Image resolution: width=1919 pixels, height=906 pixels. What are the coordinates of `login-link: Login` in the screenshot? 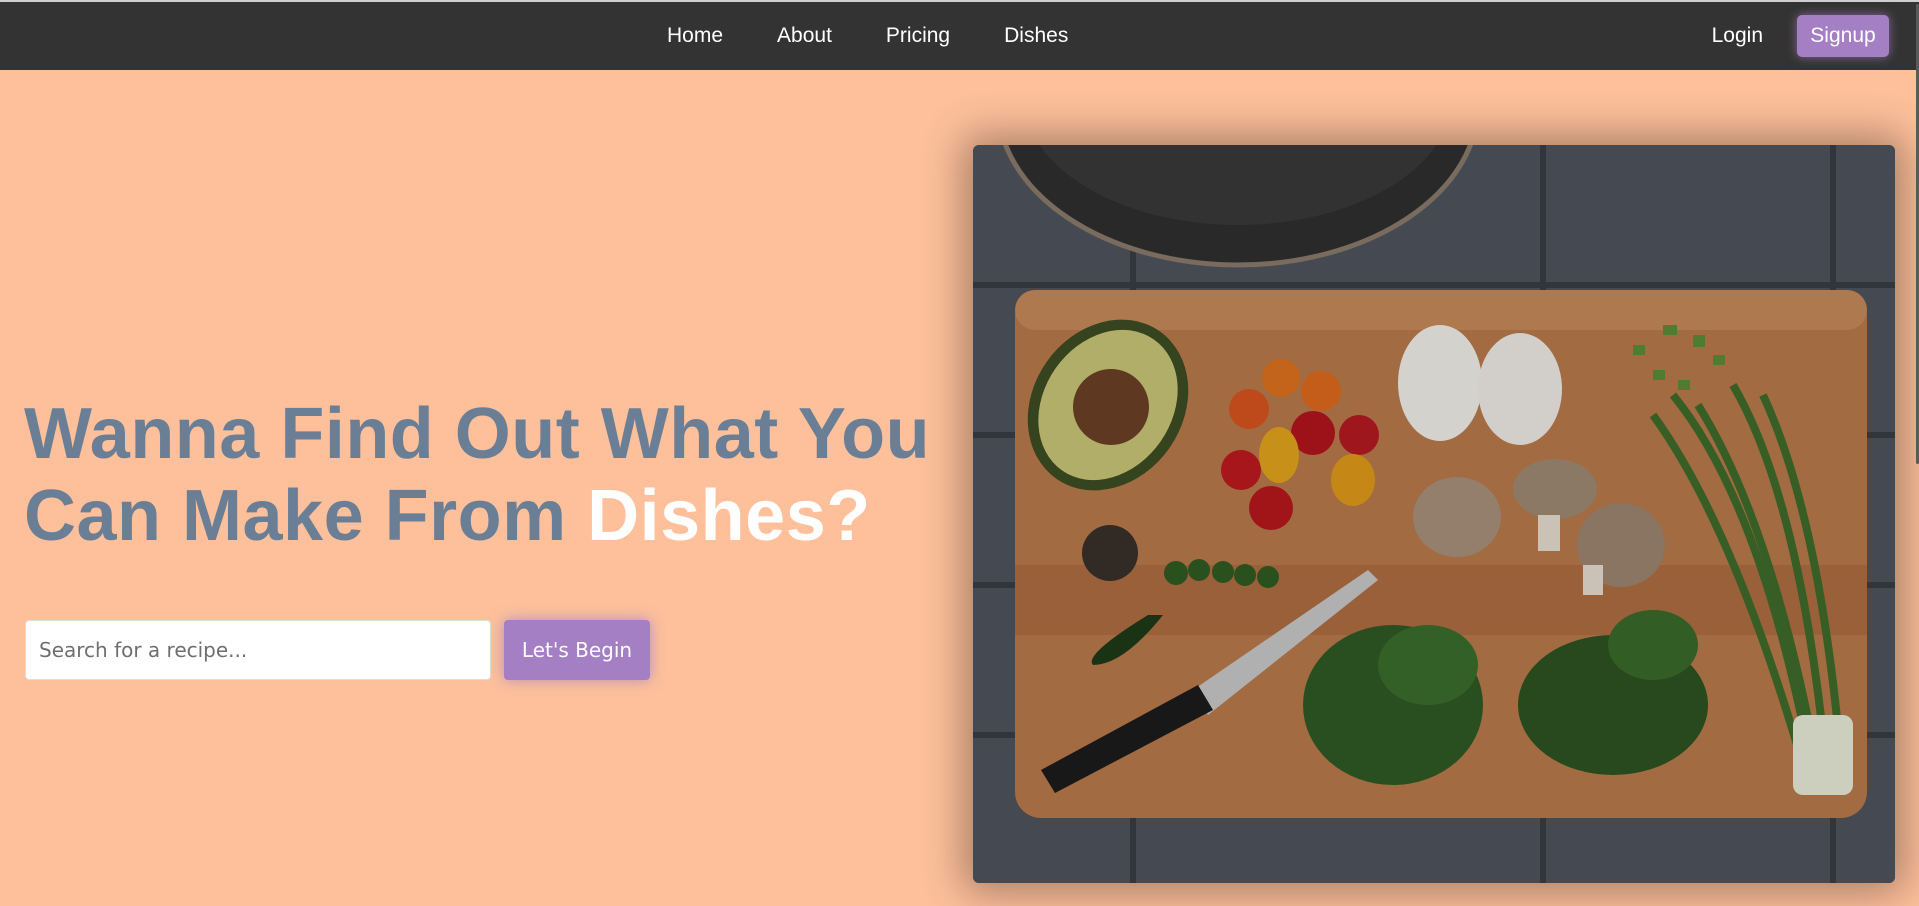 It's located at (1737, 36).